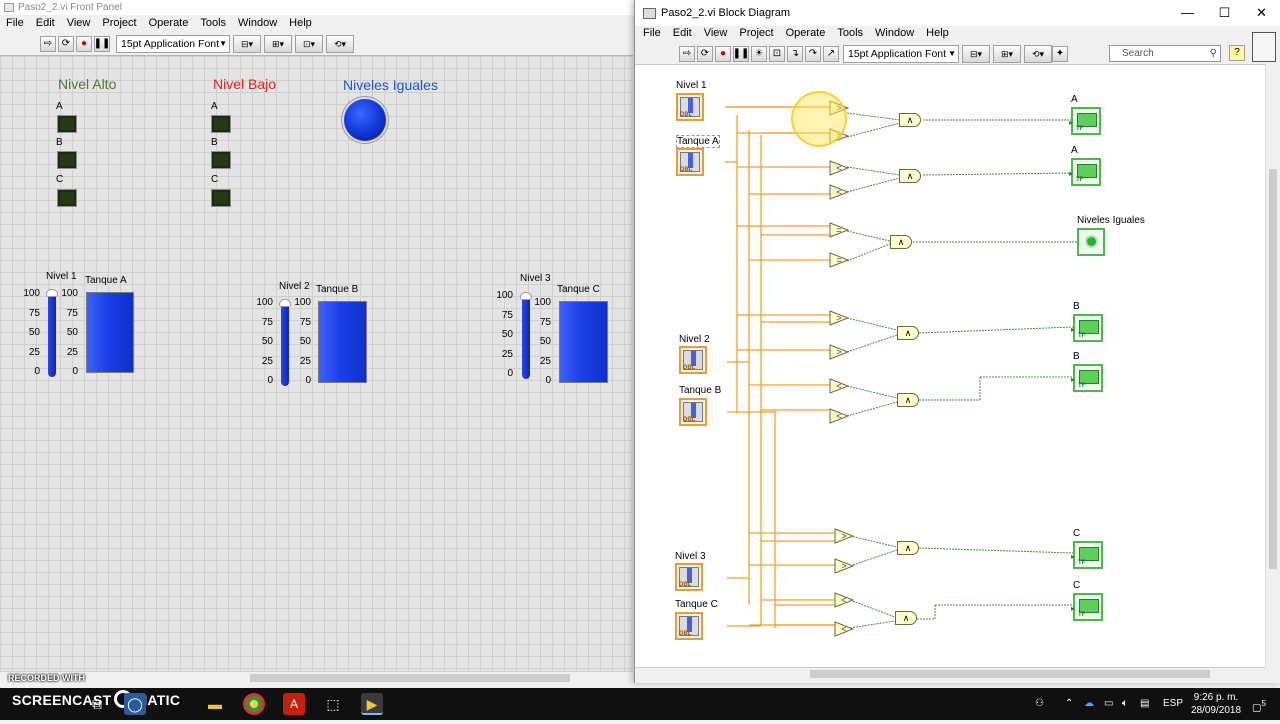  I want to click on nivel-3-terminal: DBL, so click(689, 577).